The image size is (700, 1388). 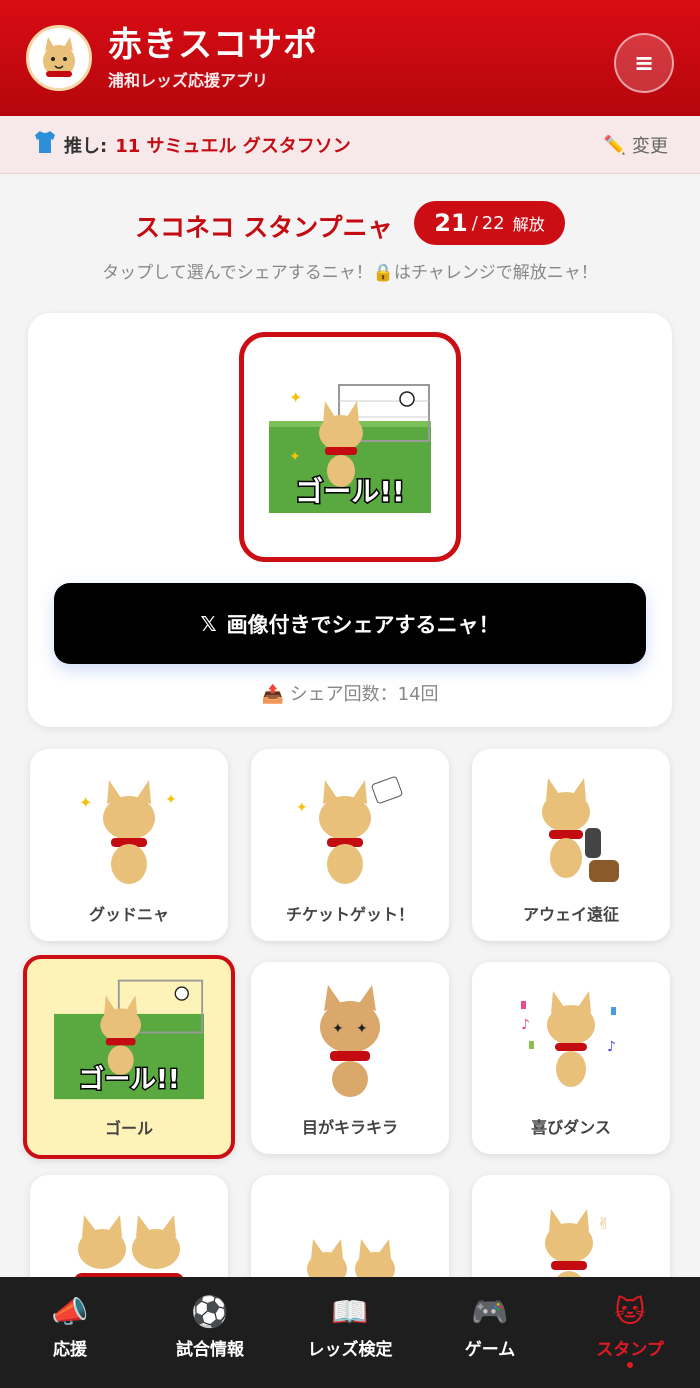 I want to click on unlock-count-badge: 21 / 22 解放, so click(x=489, y=223).